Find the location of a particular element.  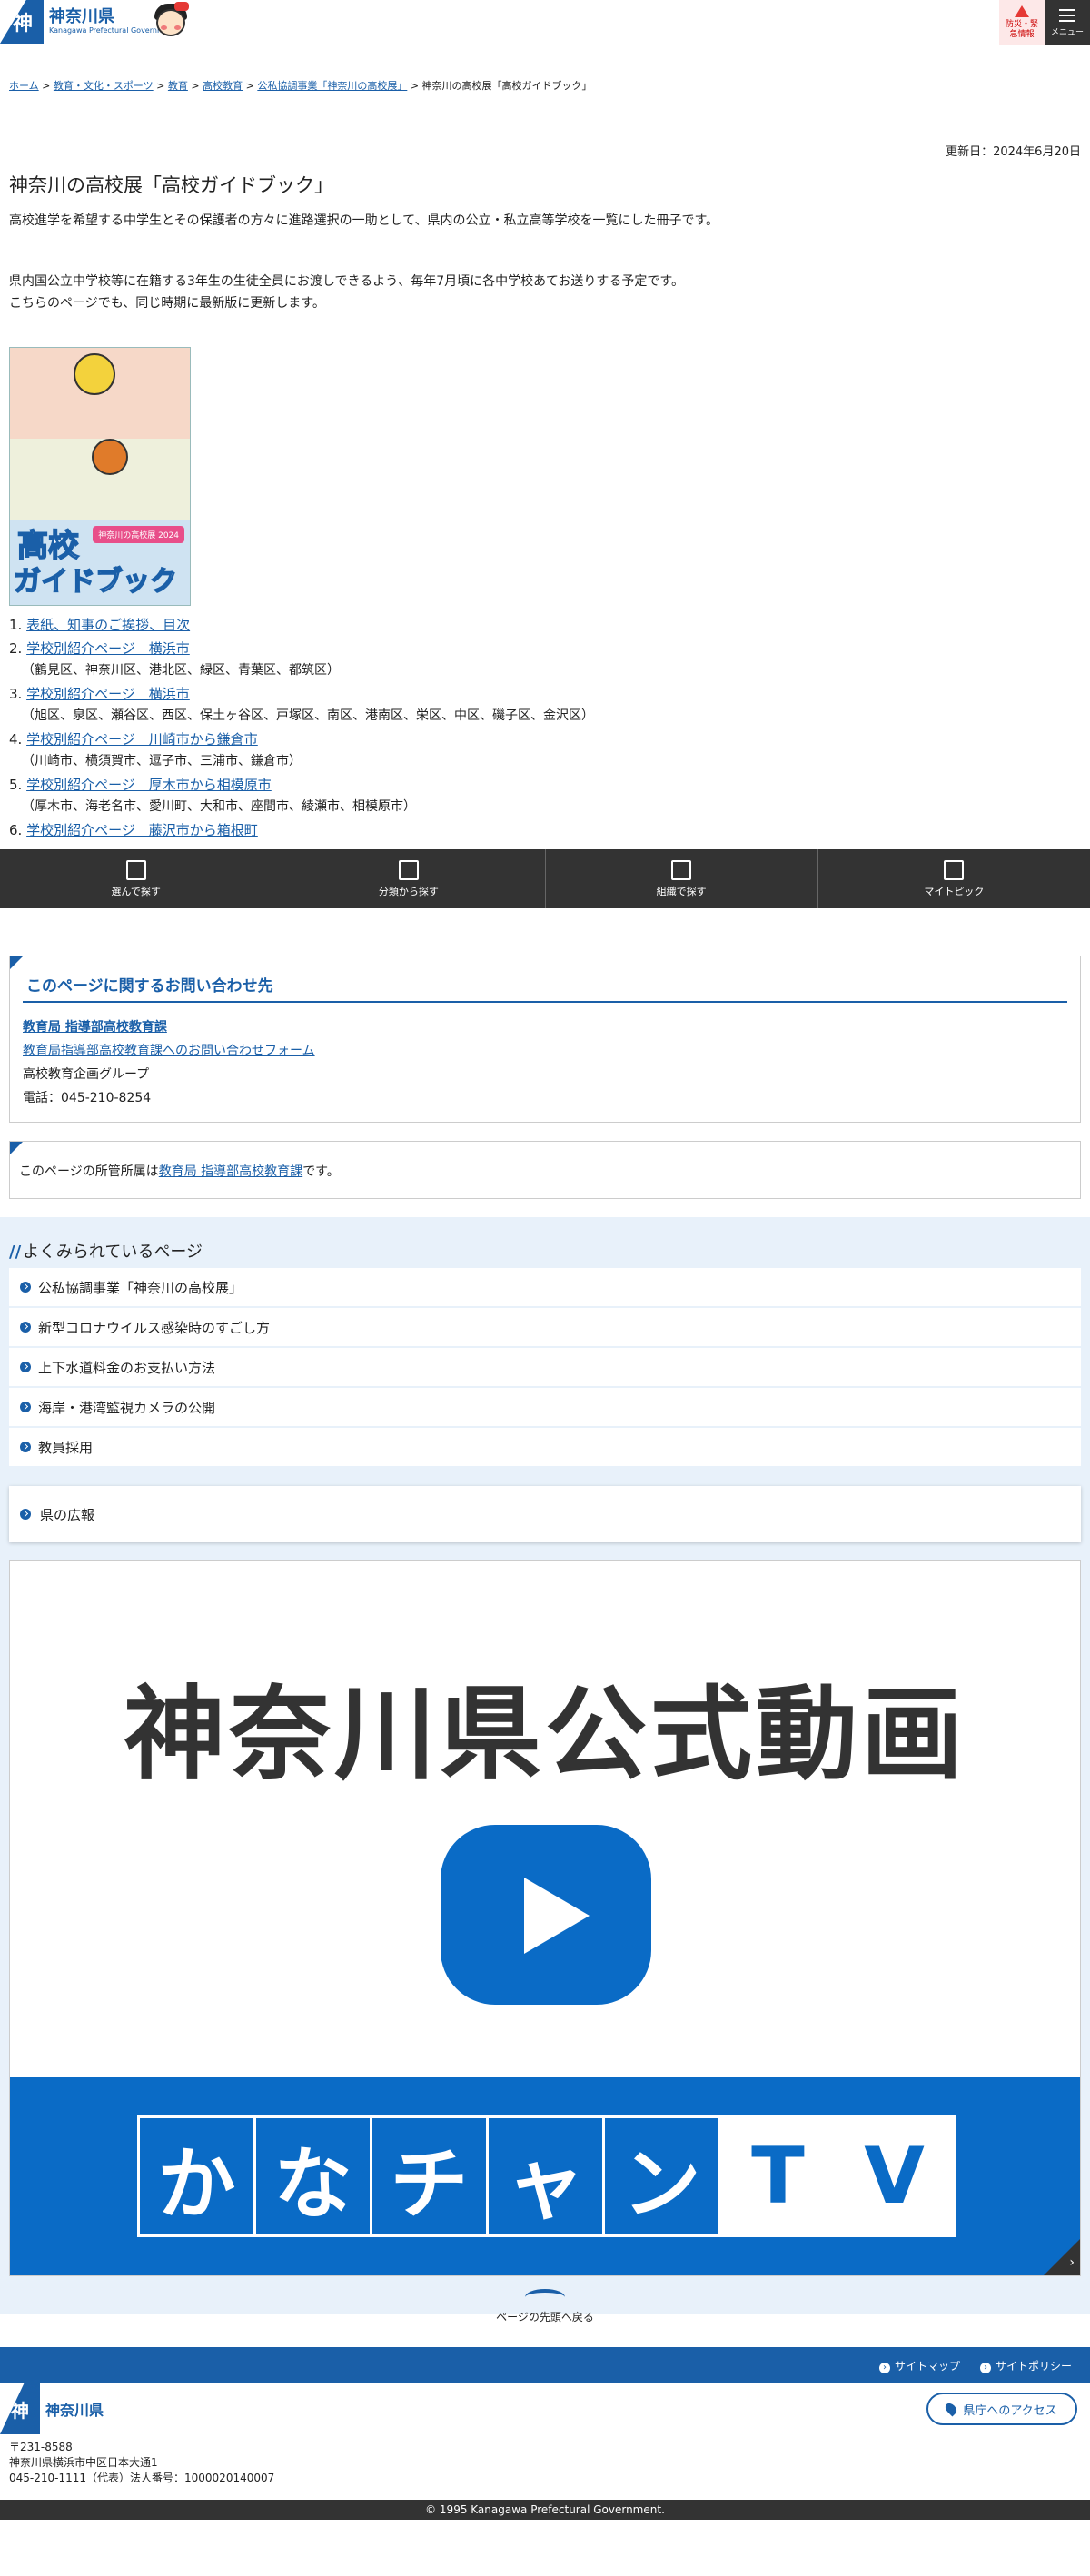

page-title: 神奈川の高校展「高校ガイドブック」 is located at coordinates (171, 185).